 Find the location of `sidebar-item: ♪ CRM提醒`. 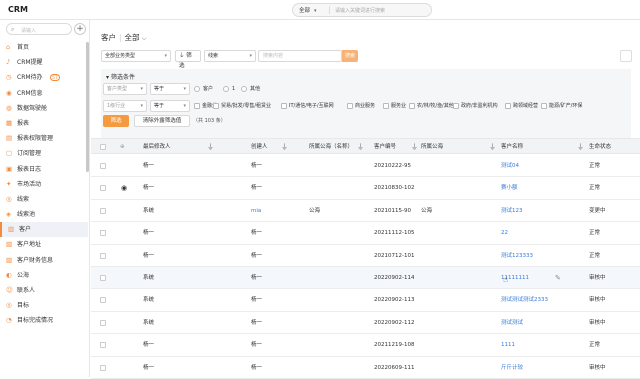

sidebar-item: ♪ CRM提醒 is located at coordinates (44, 62).